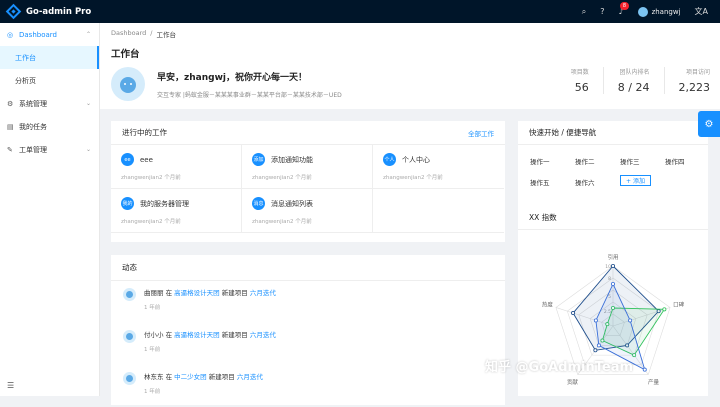  Describe the element at coordinates (438, 167) in the screenshot. I see `project-item: 个人 个人中心 zhangwenjian2 个月前` at that location.